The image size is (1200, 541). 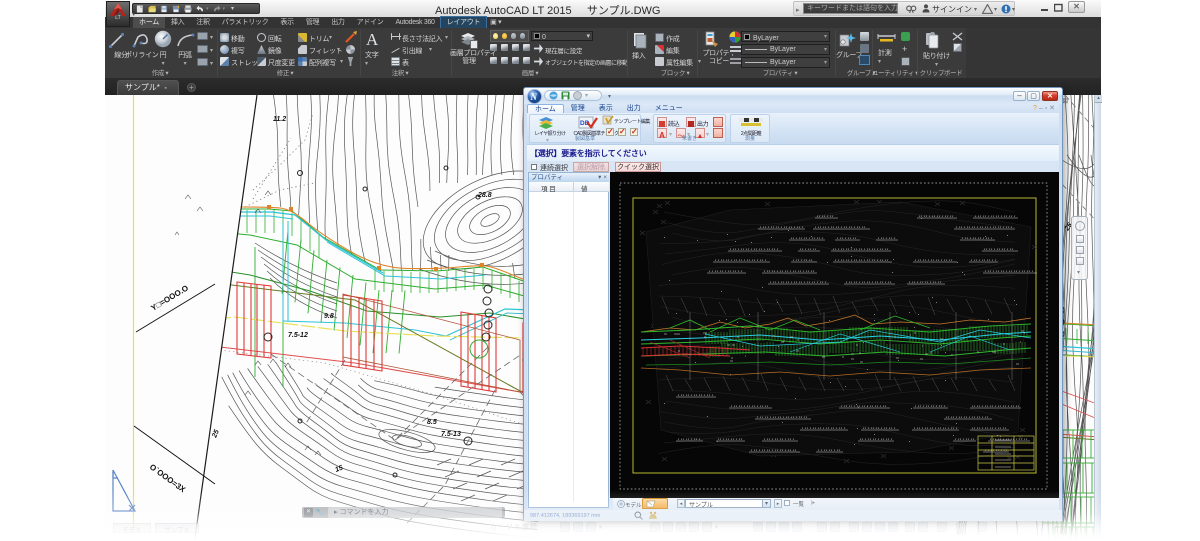 What do you see at coordinates (451, 434) in the screenshot?
I see `svg-text: 7.5-13` at bounding box center [451, 434].